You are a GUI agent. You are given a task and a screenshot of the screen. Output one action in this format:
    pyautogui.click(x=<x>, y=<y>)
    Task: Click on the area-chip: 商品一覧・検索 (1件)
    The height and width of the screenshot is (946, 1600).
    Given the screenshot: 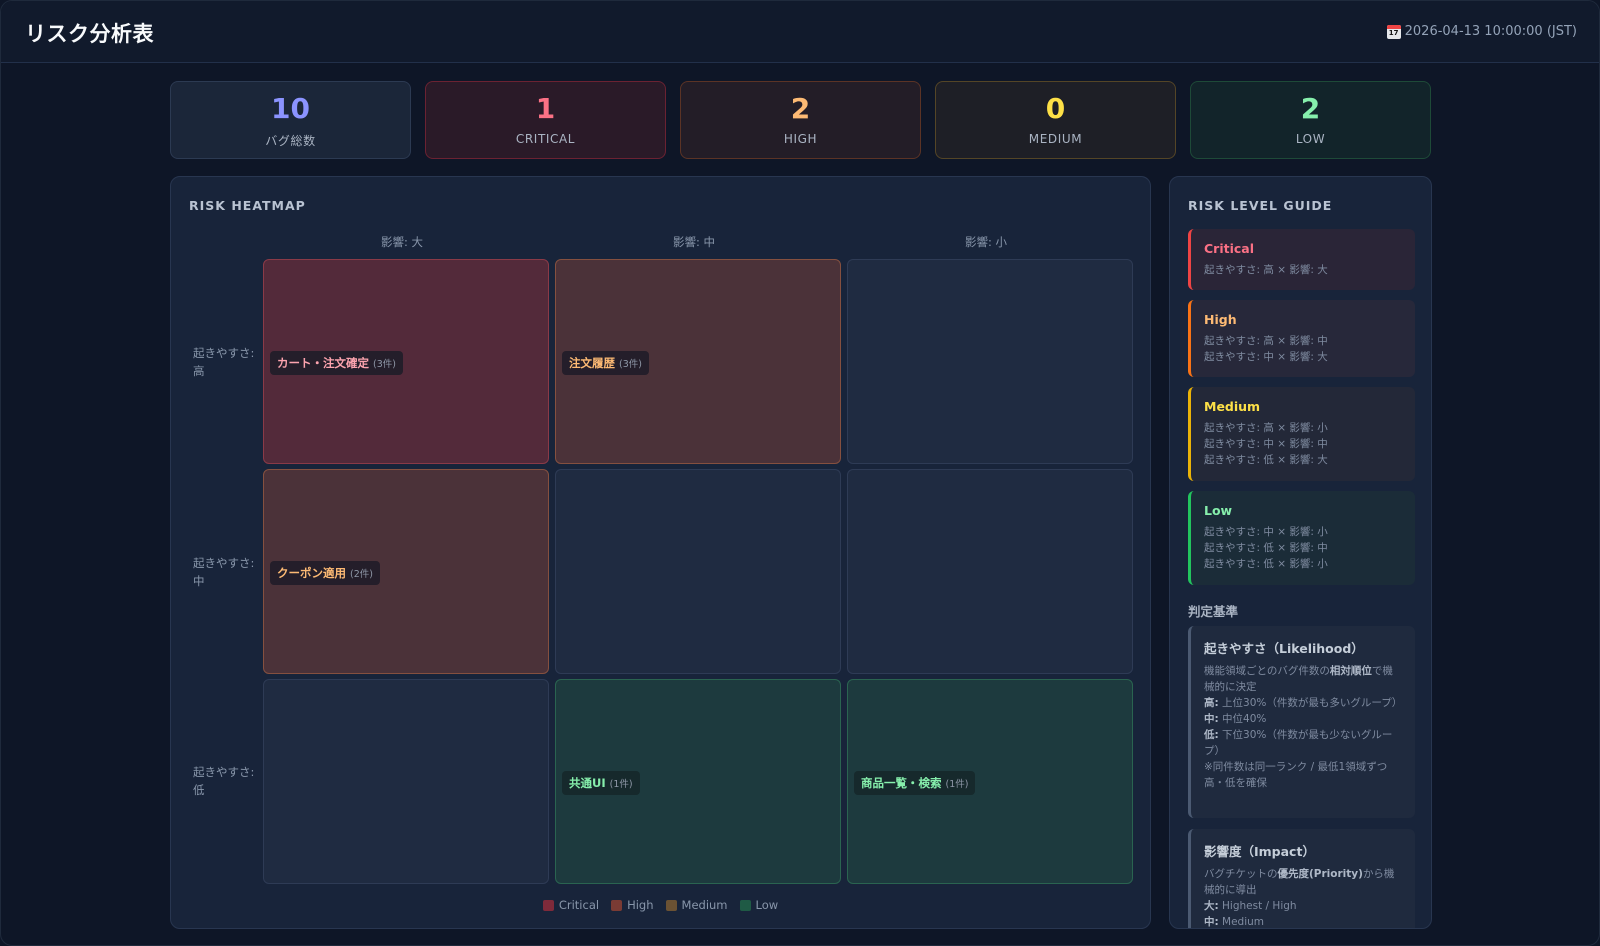 What is the action you would take?
    pyautogui.click(x=915, y=783)
    